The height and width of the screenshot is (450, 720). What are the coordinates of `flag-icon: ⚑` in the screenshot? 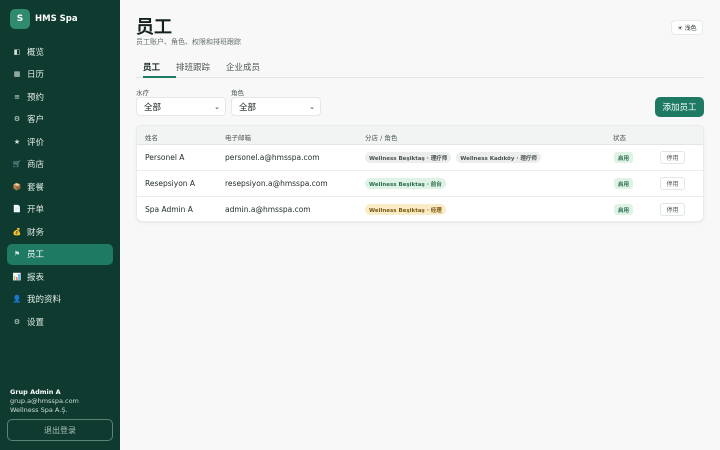 It's located at (17, 254).